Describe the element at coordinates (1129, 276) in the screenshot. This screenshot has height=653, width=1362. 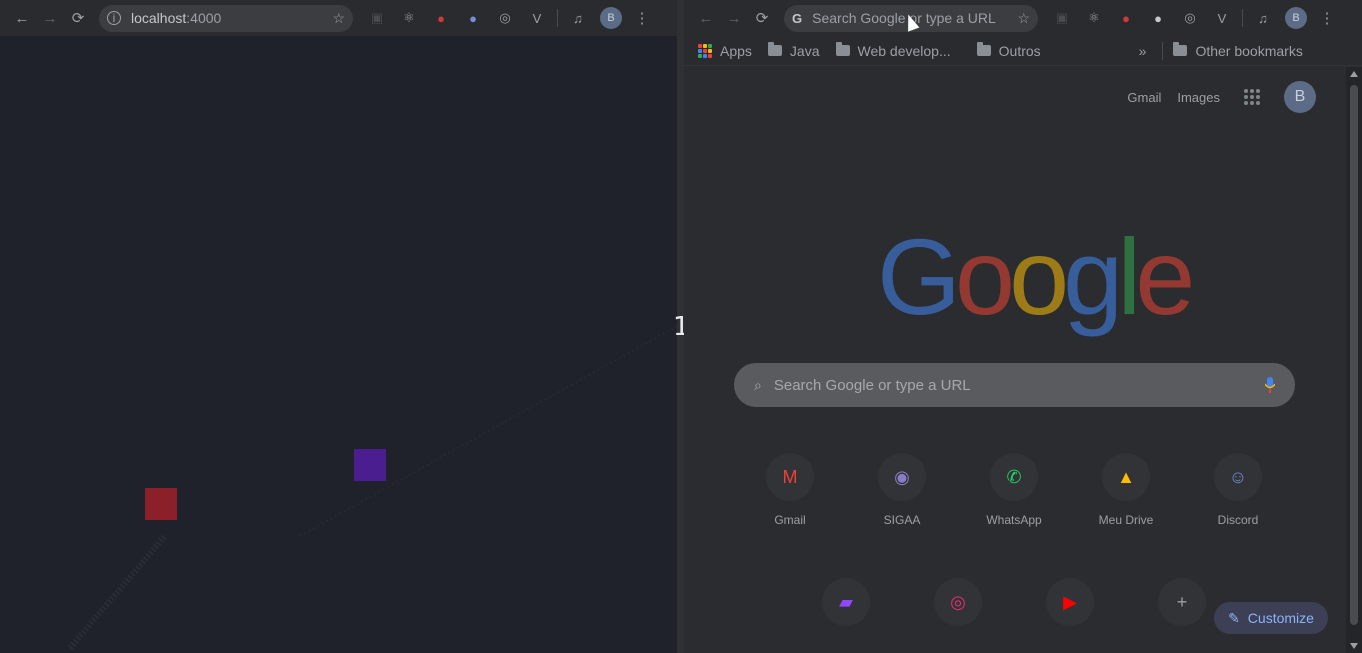
I see `google-logo-letter: l` at that location.